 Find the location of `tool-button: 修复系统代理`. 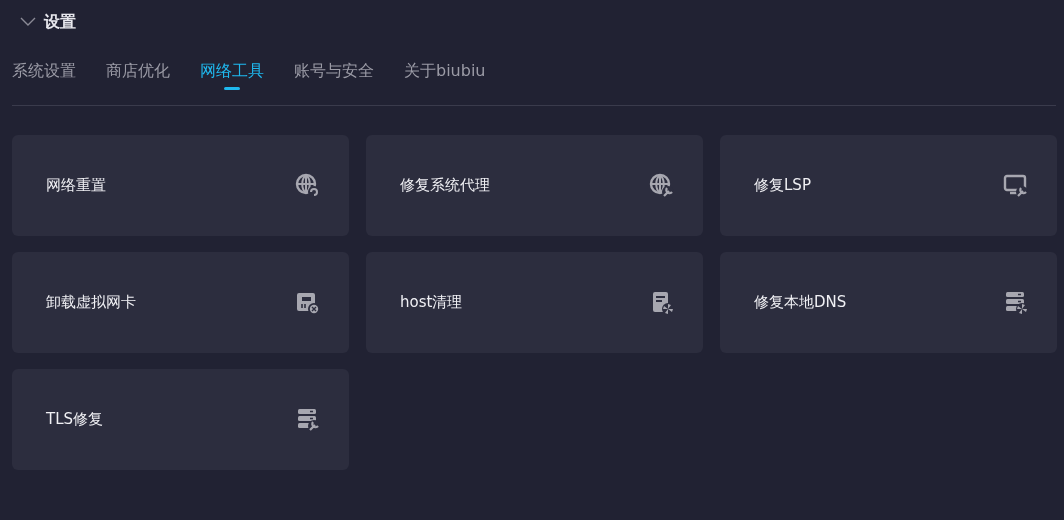

tool-button: 修复系统代理 is located at coordinates (534, 185).